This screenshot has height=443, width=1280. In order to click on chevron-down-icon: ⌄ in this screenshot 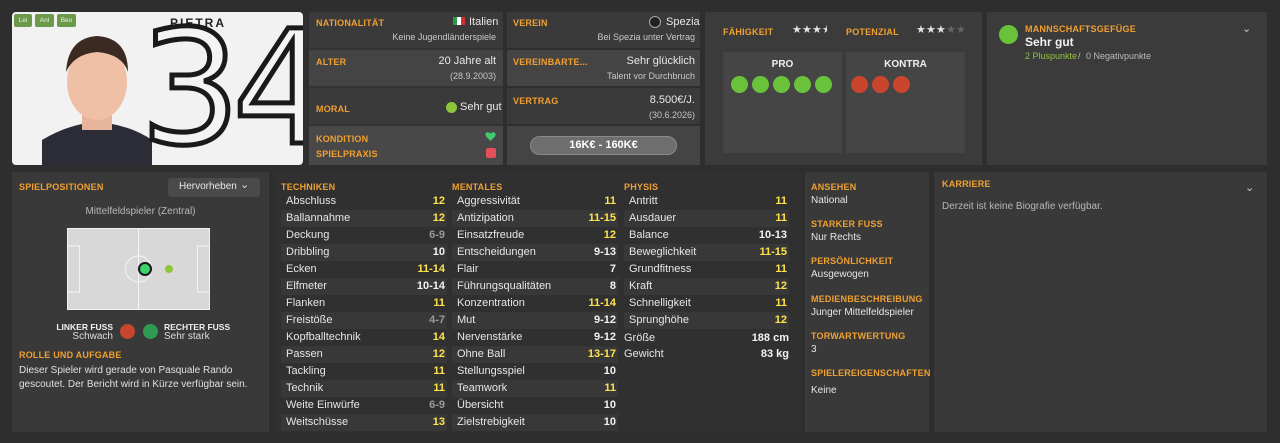, I will do `click(245, 185)`.